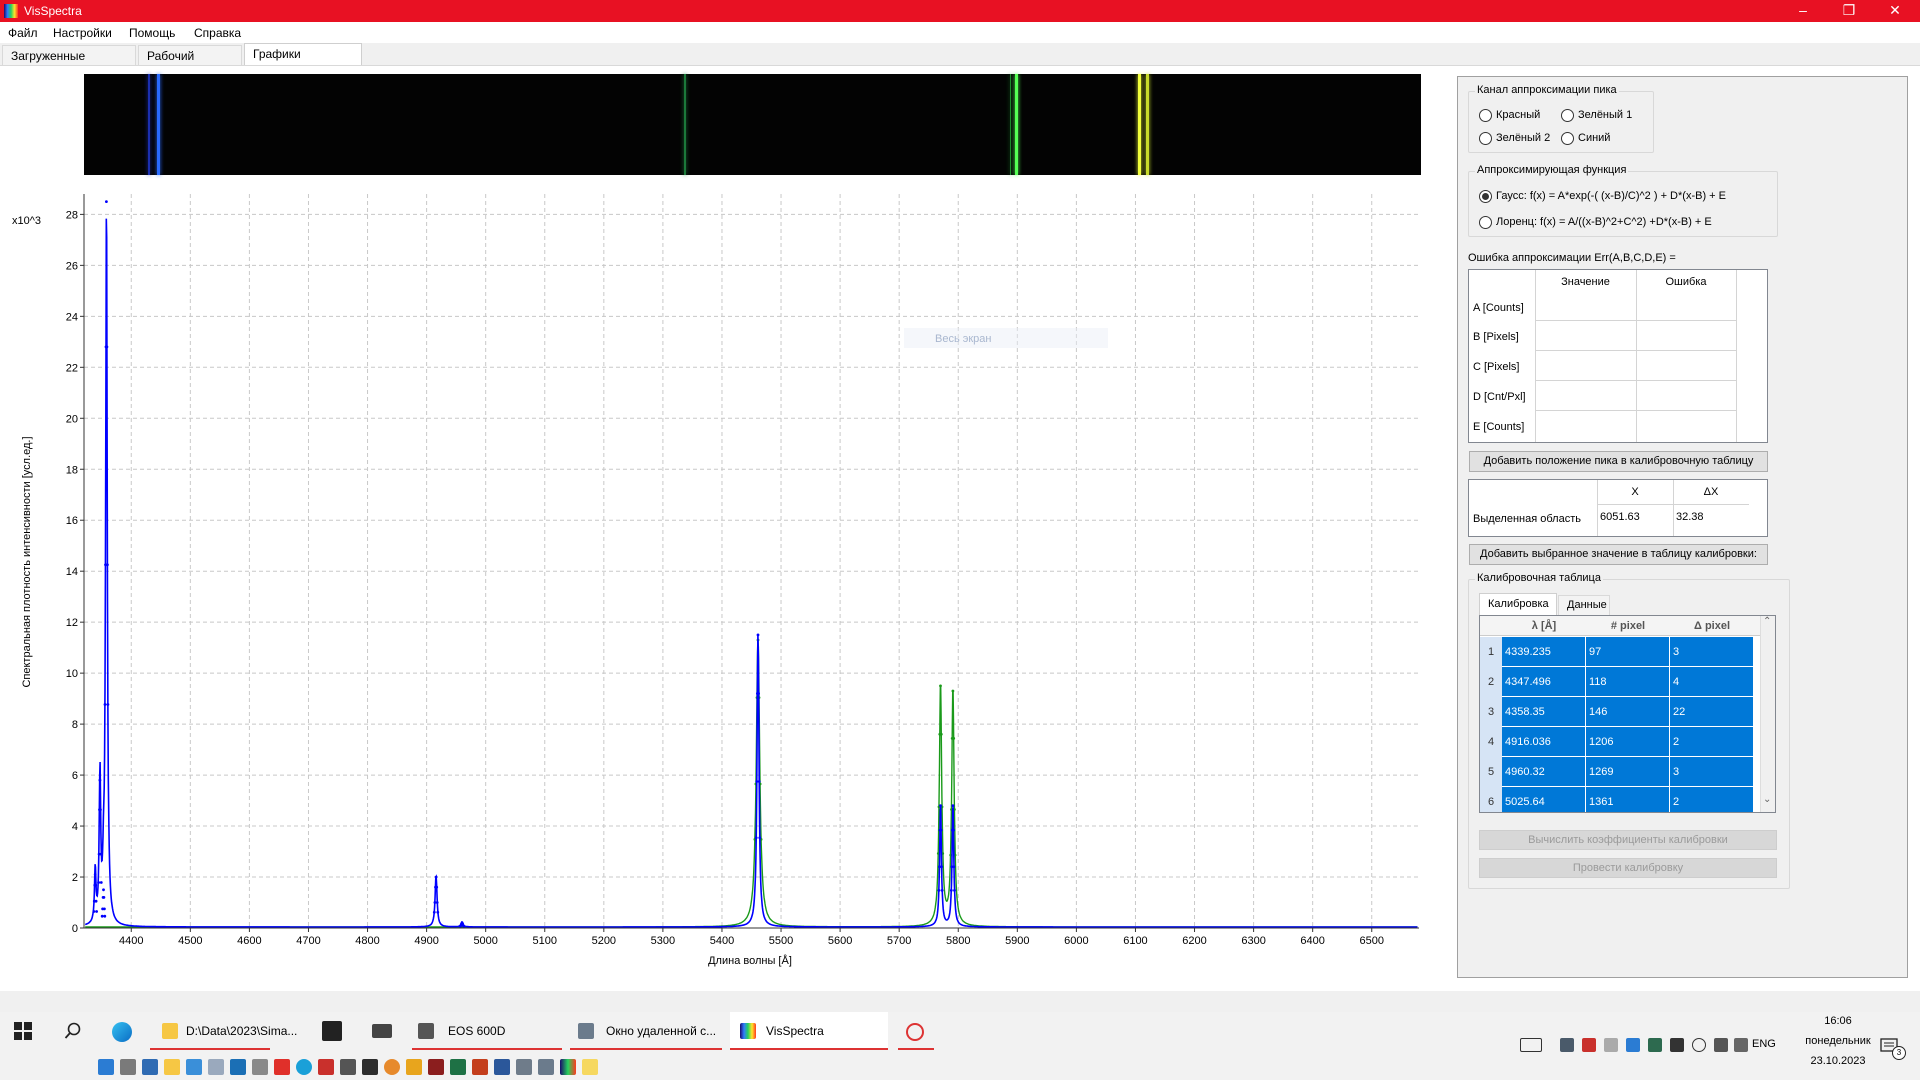 This screenshot has width=1920, height=1080. What do you see at coordinates (370, 1067) in the screenshot?
I see `7zip-icon` at bounding box center [370, 1067].